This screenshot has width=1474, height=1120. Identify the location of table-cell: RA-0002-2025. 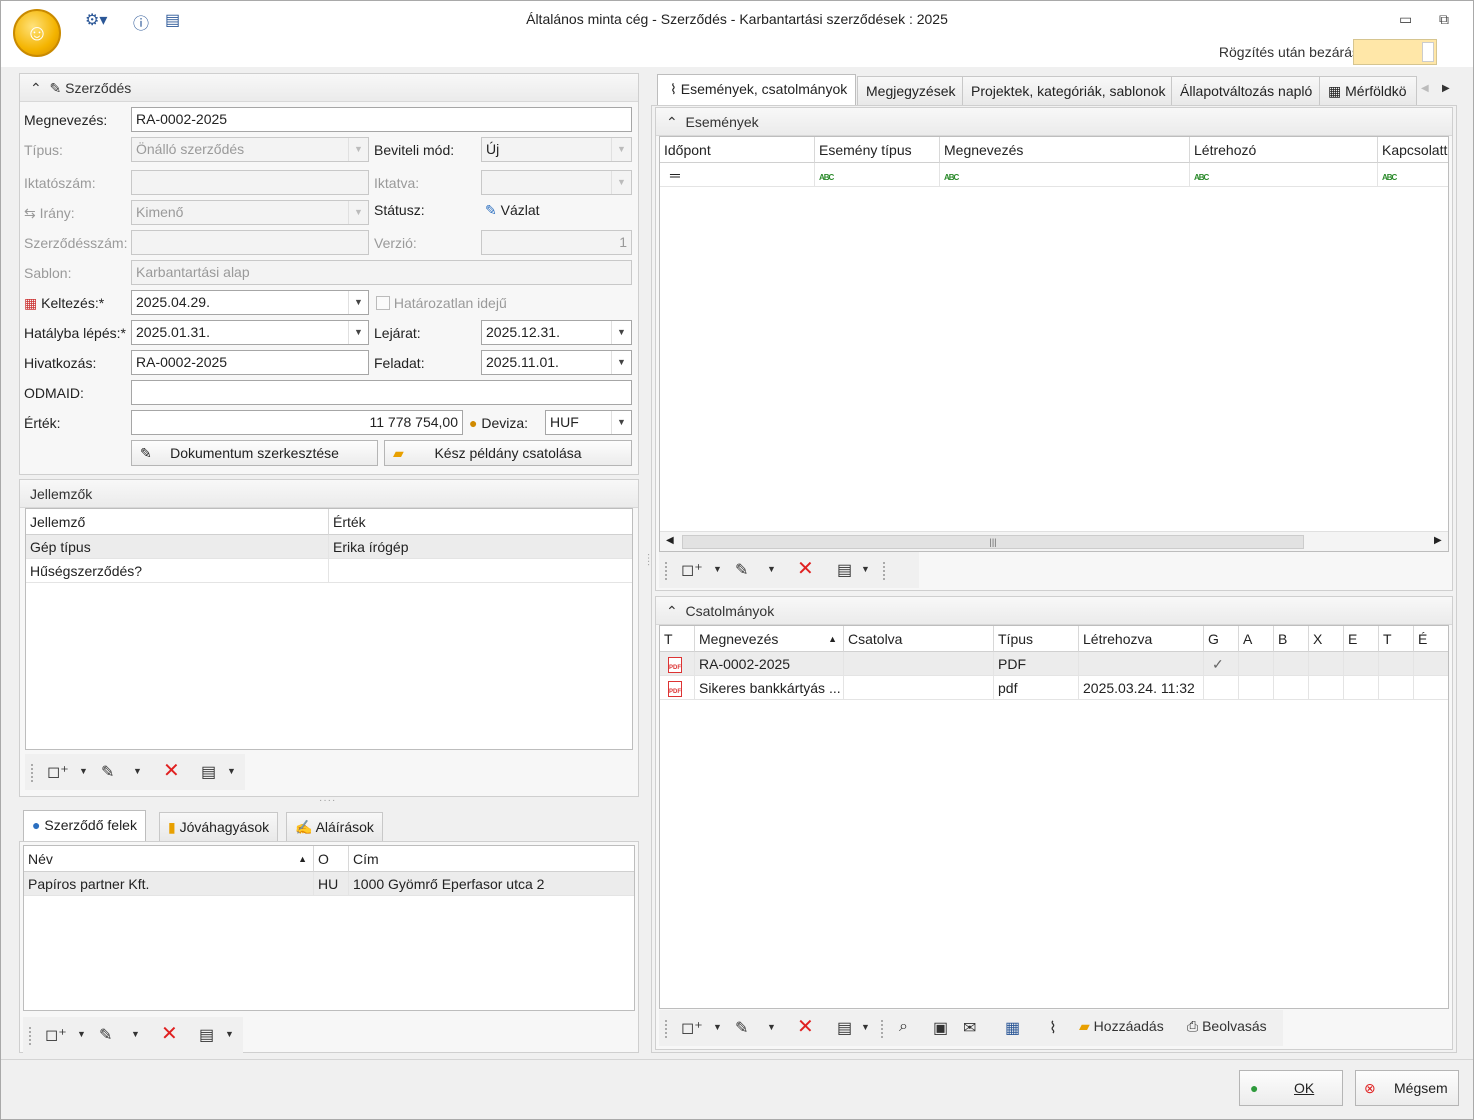
(769, 664).